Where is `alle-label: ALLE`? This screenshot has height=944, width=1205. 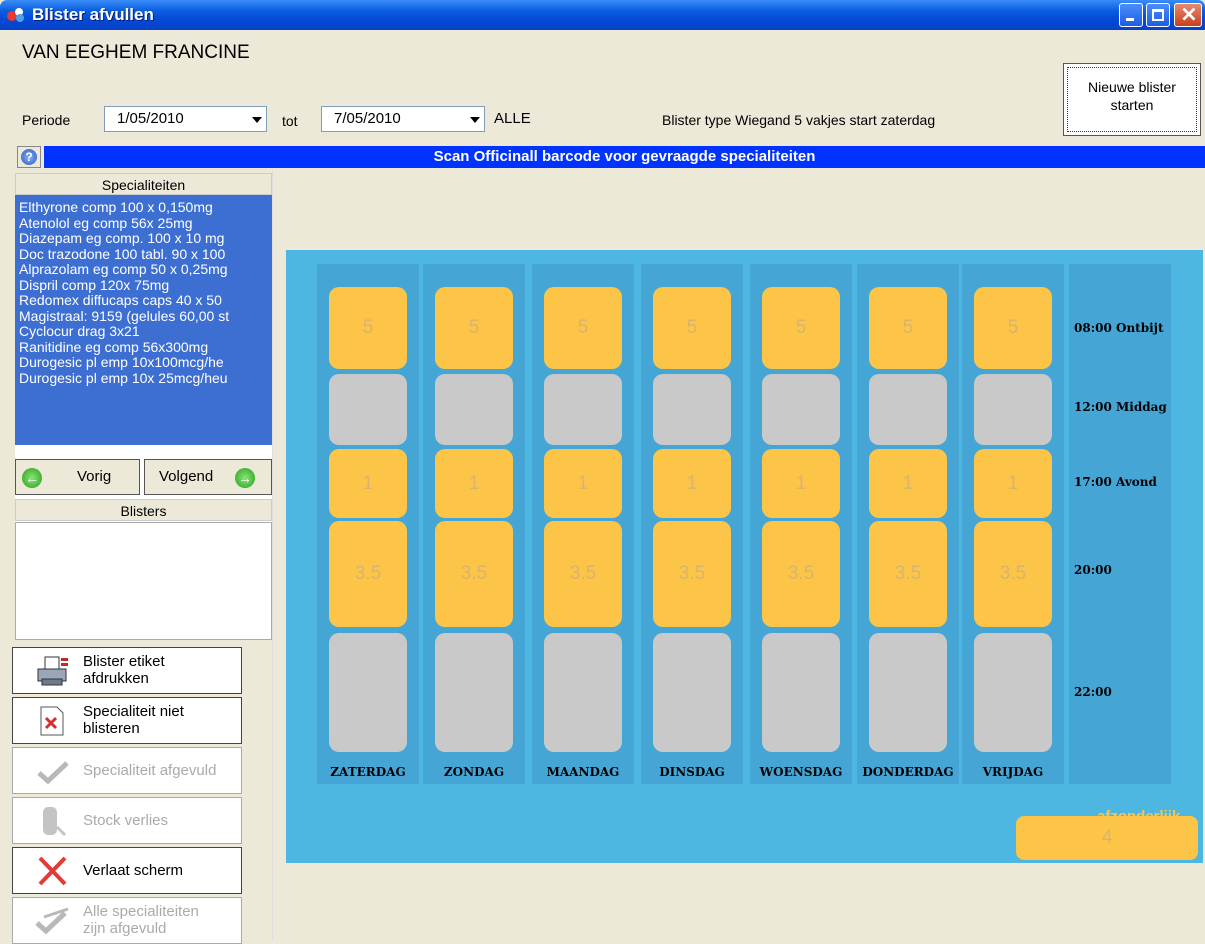 alle-label: ALLE is located at coordinates (512, 118).